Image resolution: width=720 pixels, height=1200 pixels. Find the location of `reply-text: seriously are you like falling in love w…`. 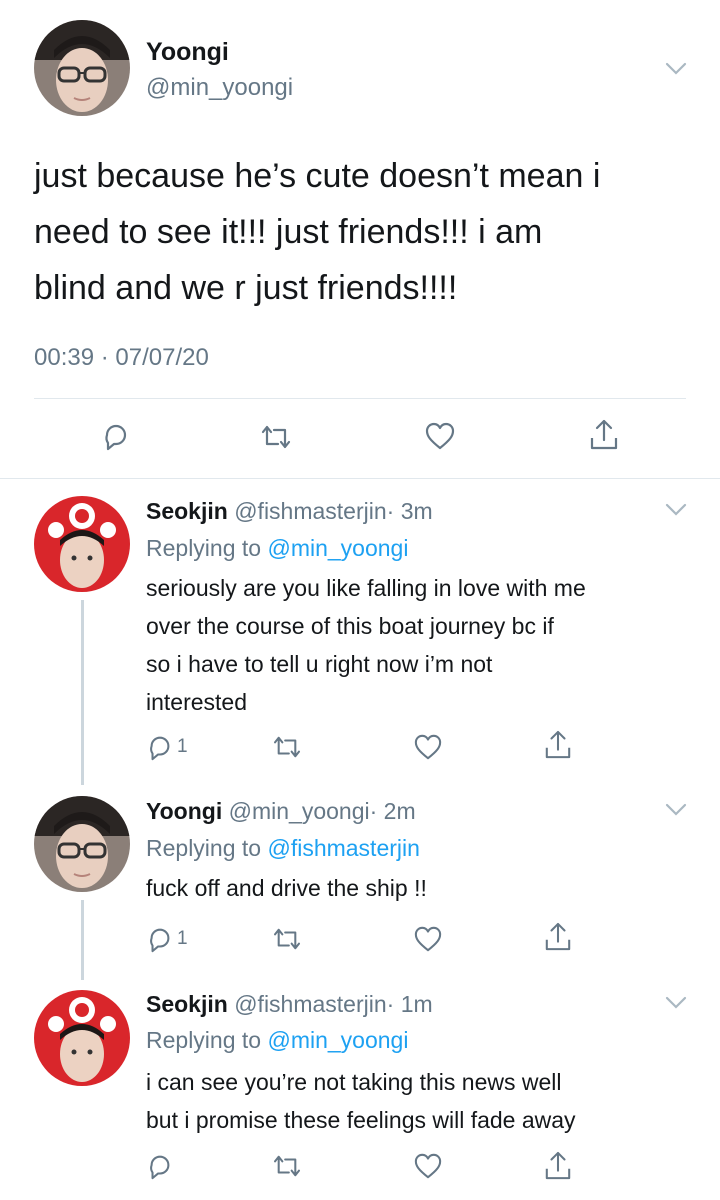

reply-text: seriously are you like falling in love w… is located at coordinates (421, 645).